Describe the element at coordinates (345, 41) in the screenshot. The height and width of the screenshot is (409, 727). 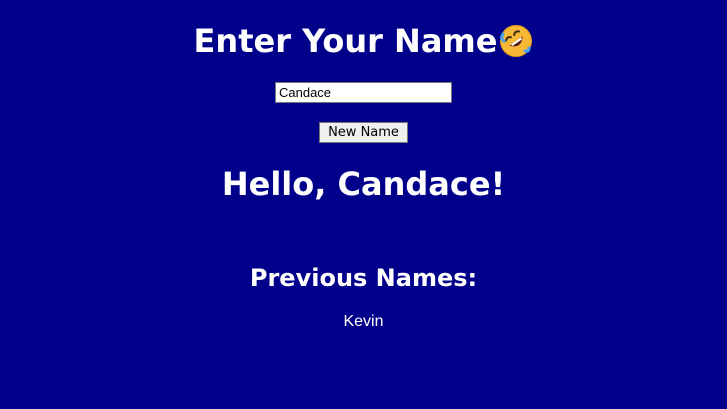
I see `page-title: Enter Your Name` at that location.